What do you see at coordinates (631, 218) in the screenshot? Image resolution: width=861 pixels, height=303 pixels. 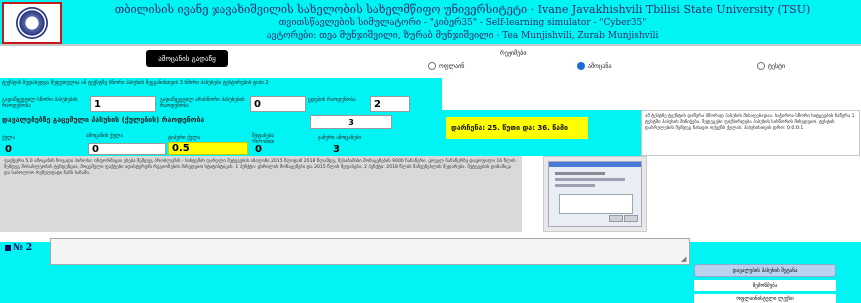 I see `thumbnail-cancel-button` at bounding box center [631, 218].